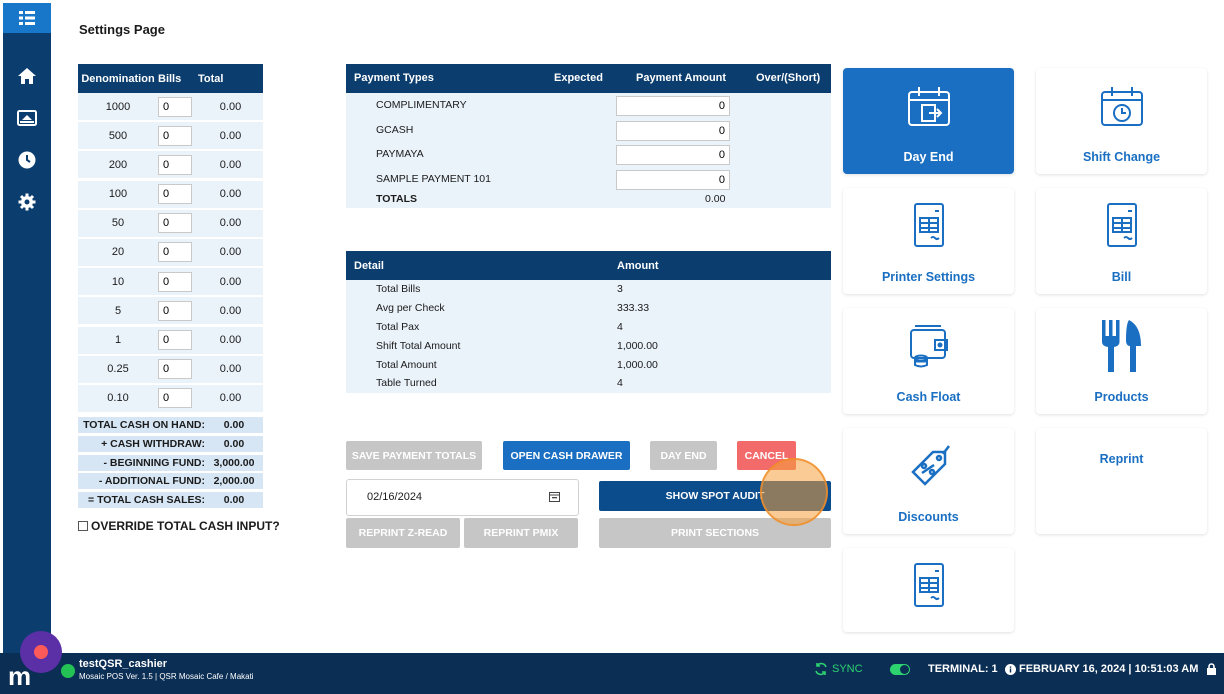  I want to click on denomination-row: 100 0.00, so click(170, 194).